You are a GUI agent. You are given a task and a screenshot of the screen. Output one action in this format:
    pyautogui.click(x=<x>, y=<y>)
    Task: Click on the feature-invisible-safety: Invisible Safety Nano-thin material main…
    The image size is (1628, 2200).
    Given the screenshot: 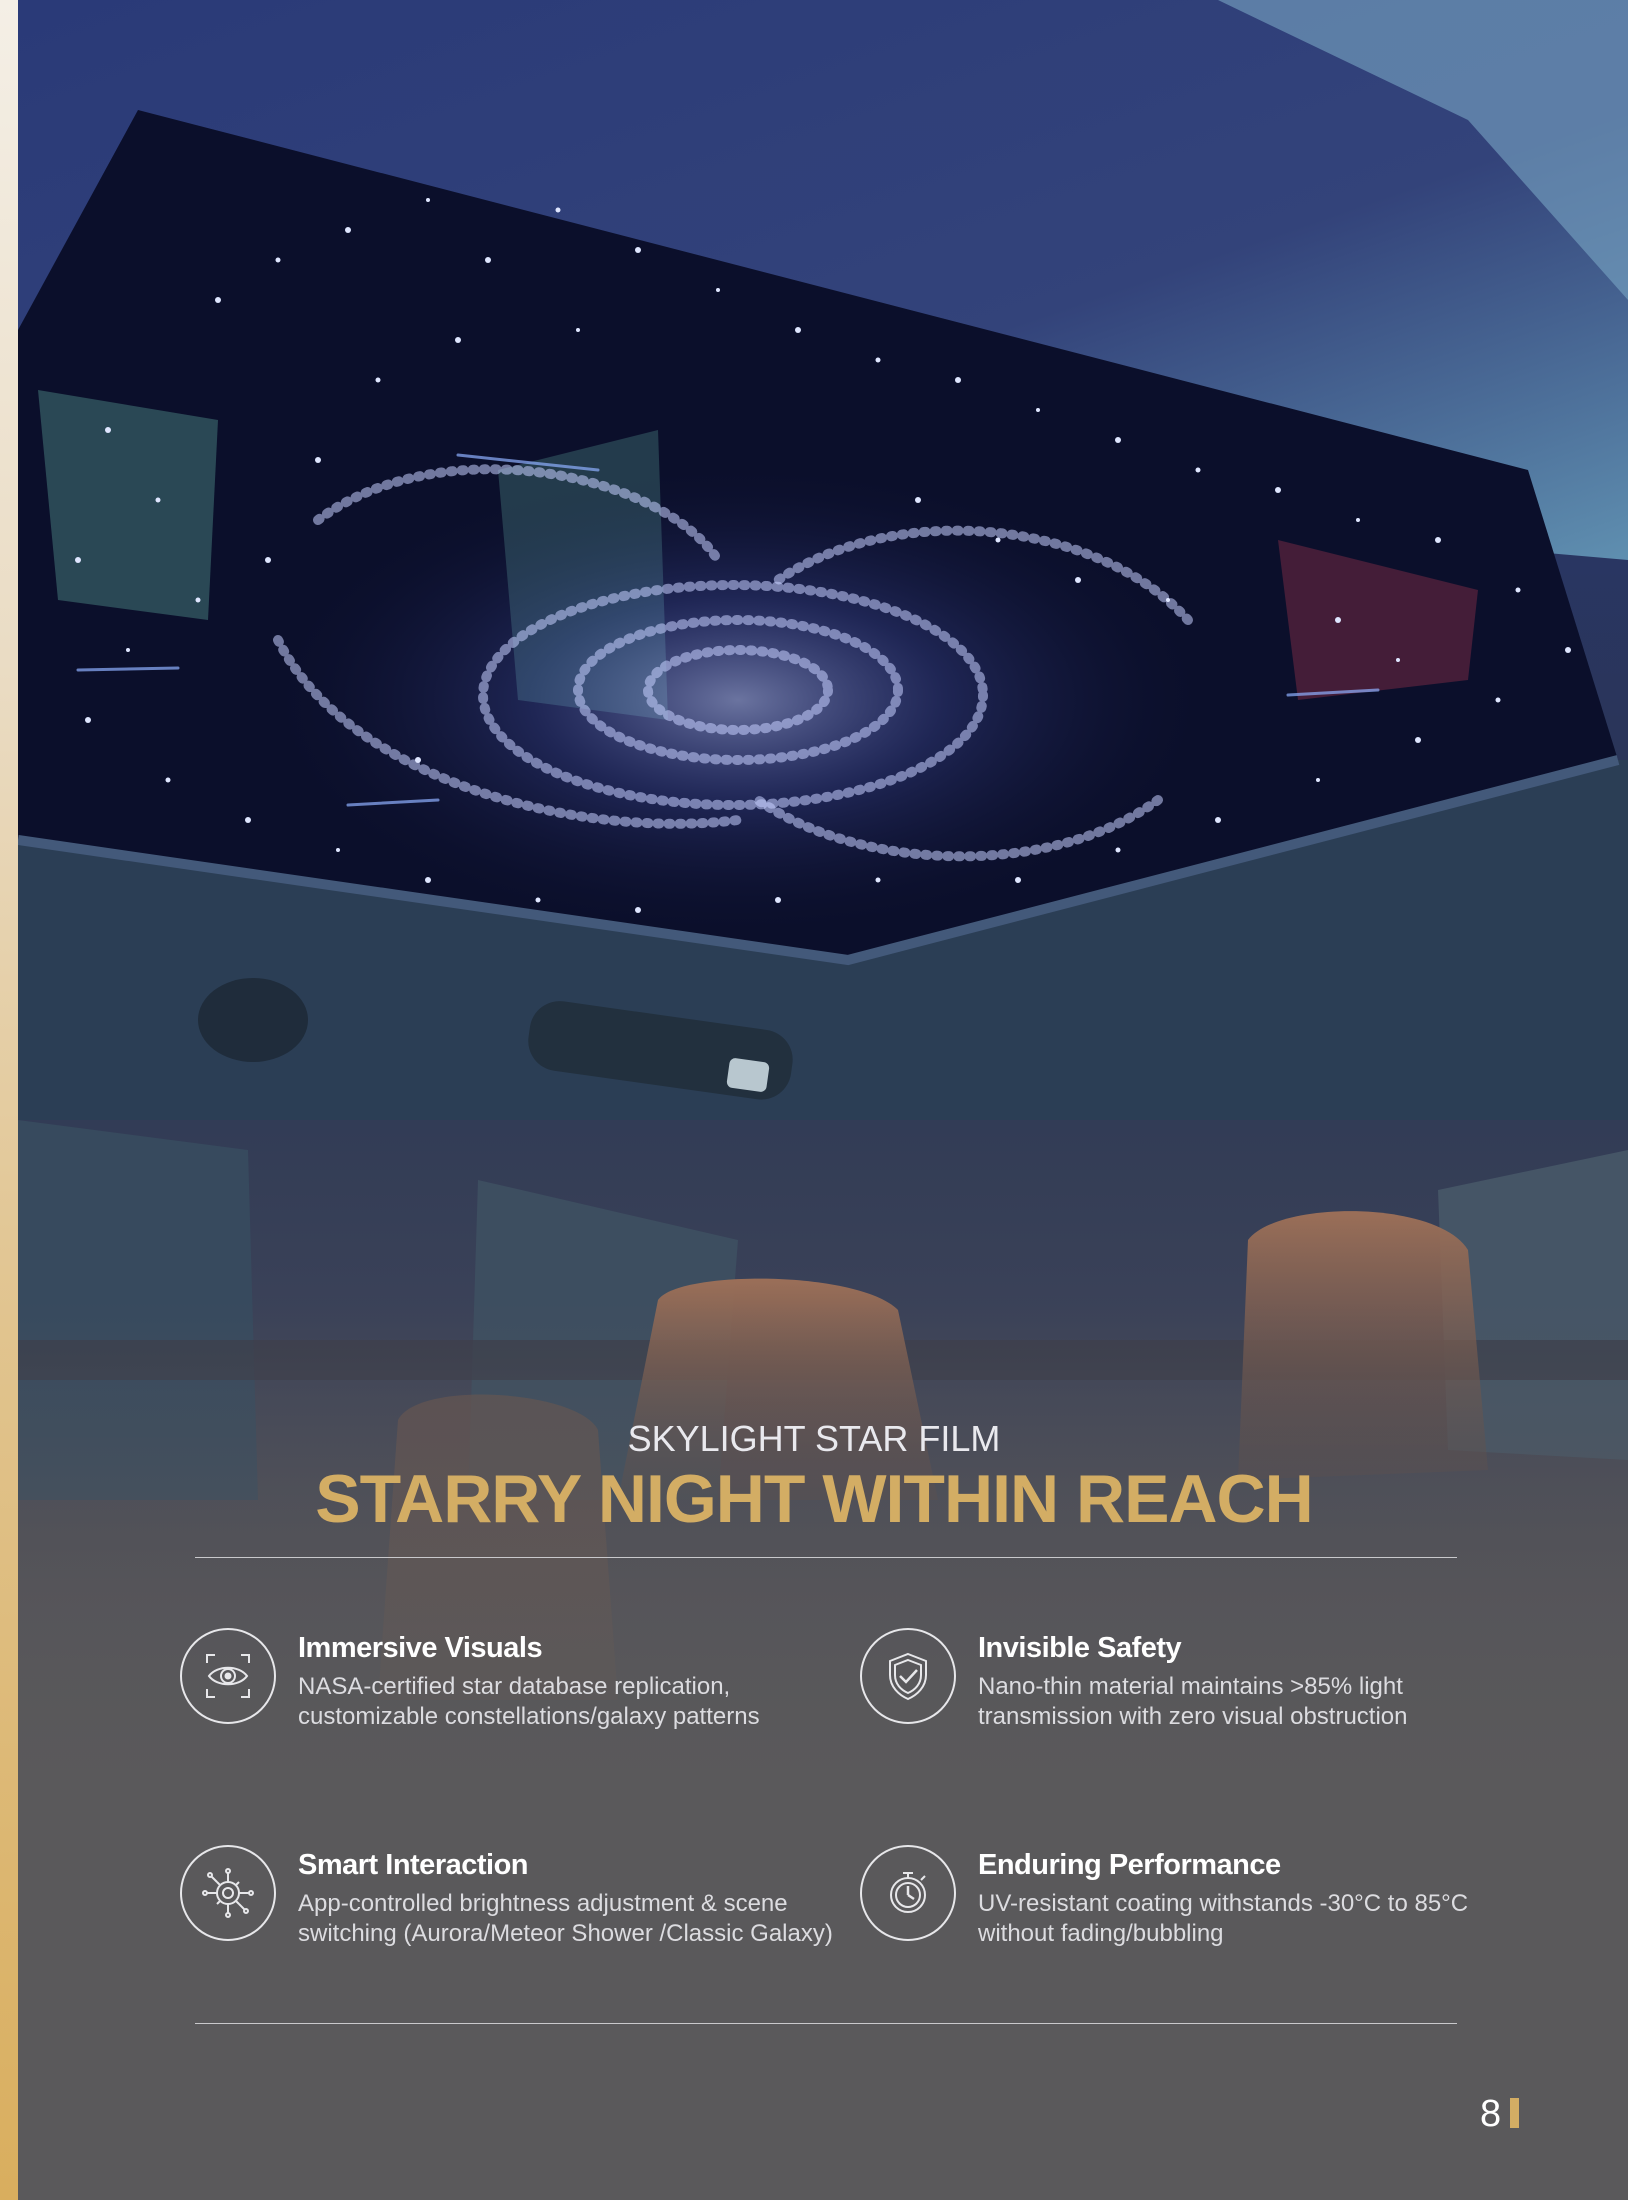 What is the action you would take?
    pyautogui.click(x=1180, y=1698)
    